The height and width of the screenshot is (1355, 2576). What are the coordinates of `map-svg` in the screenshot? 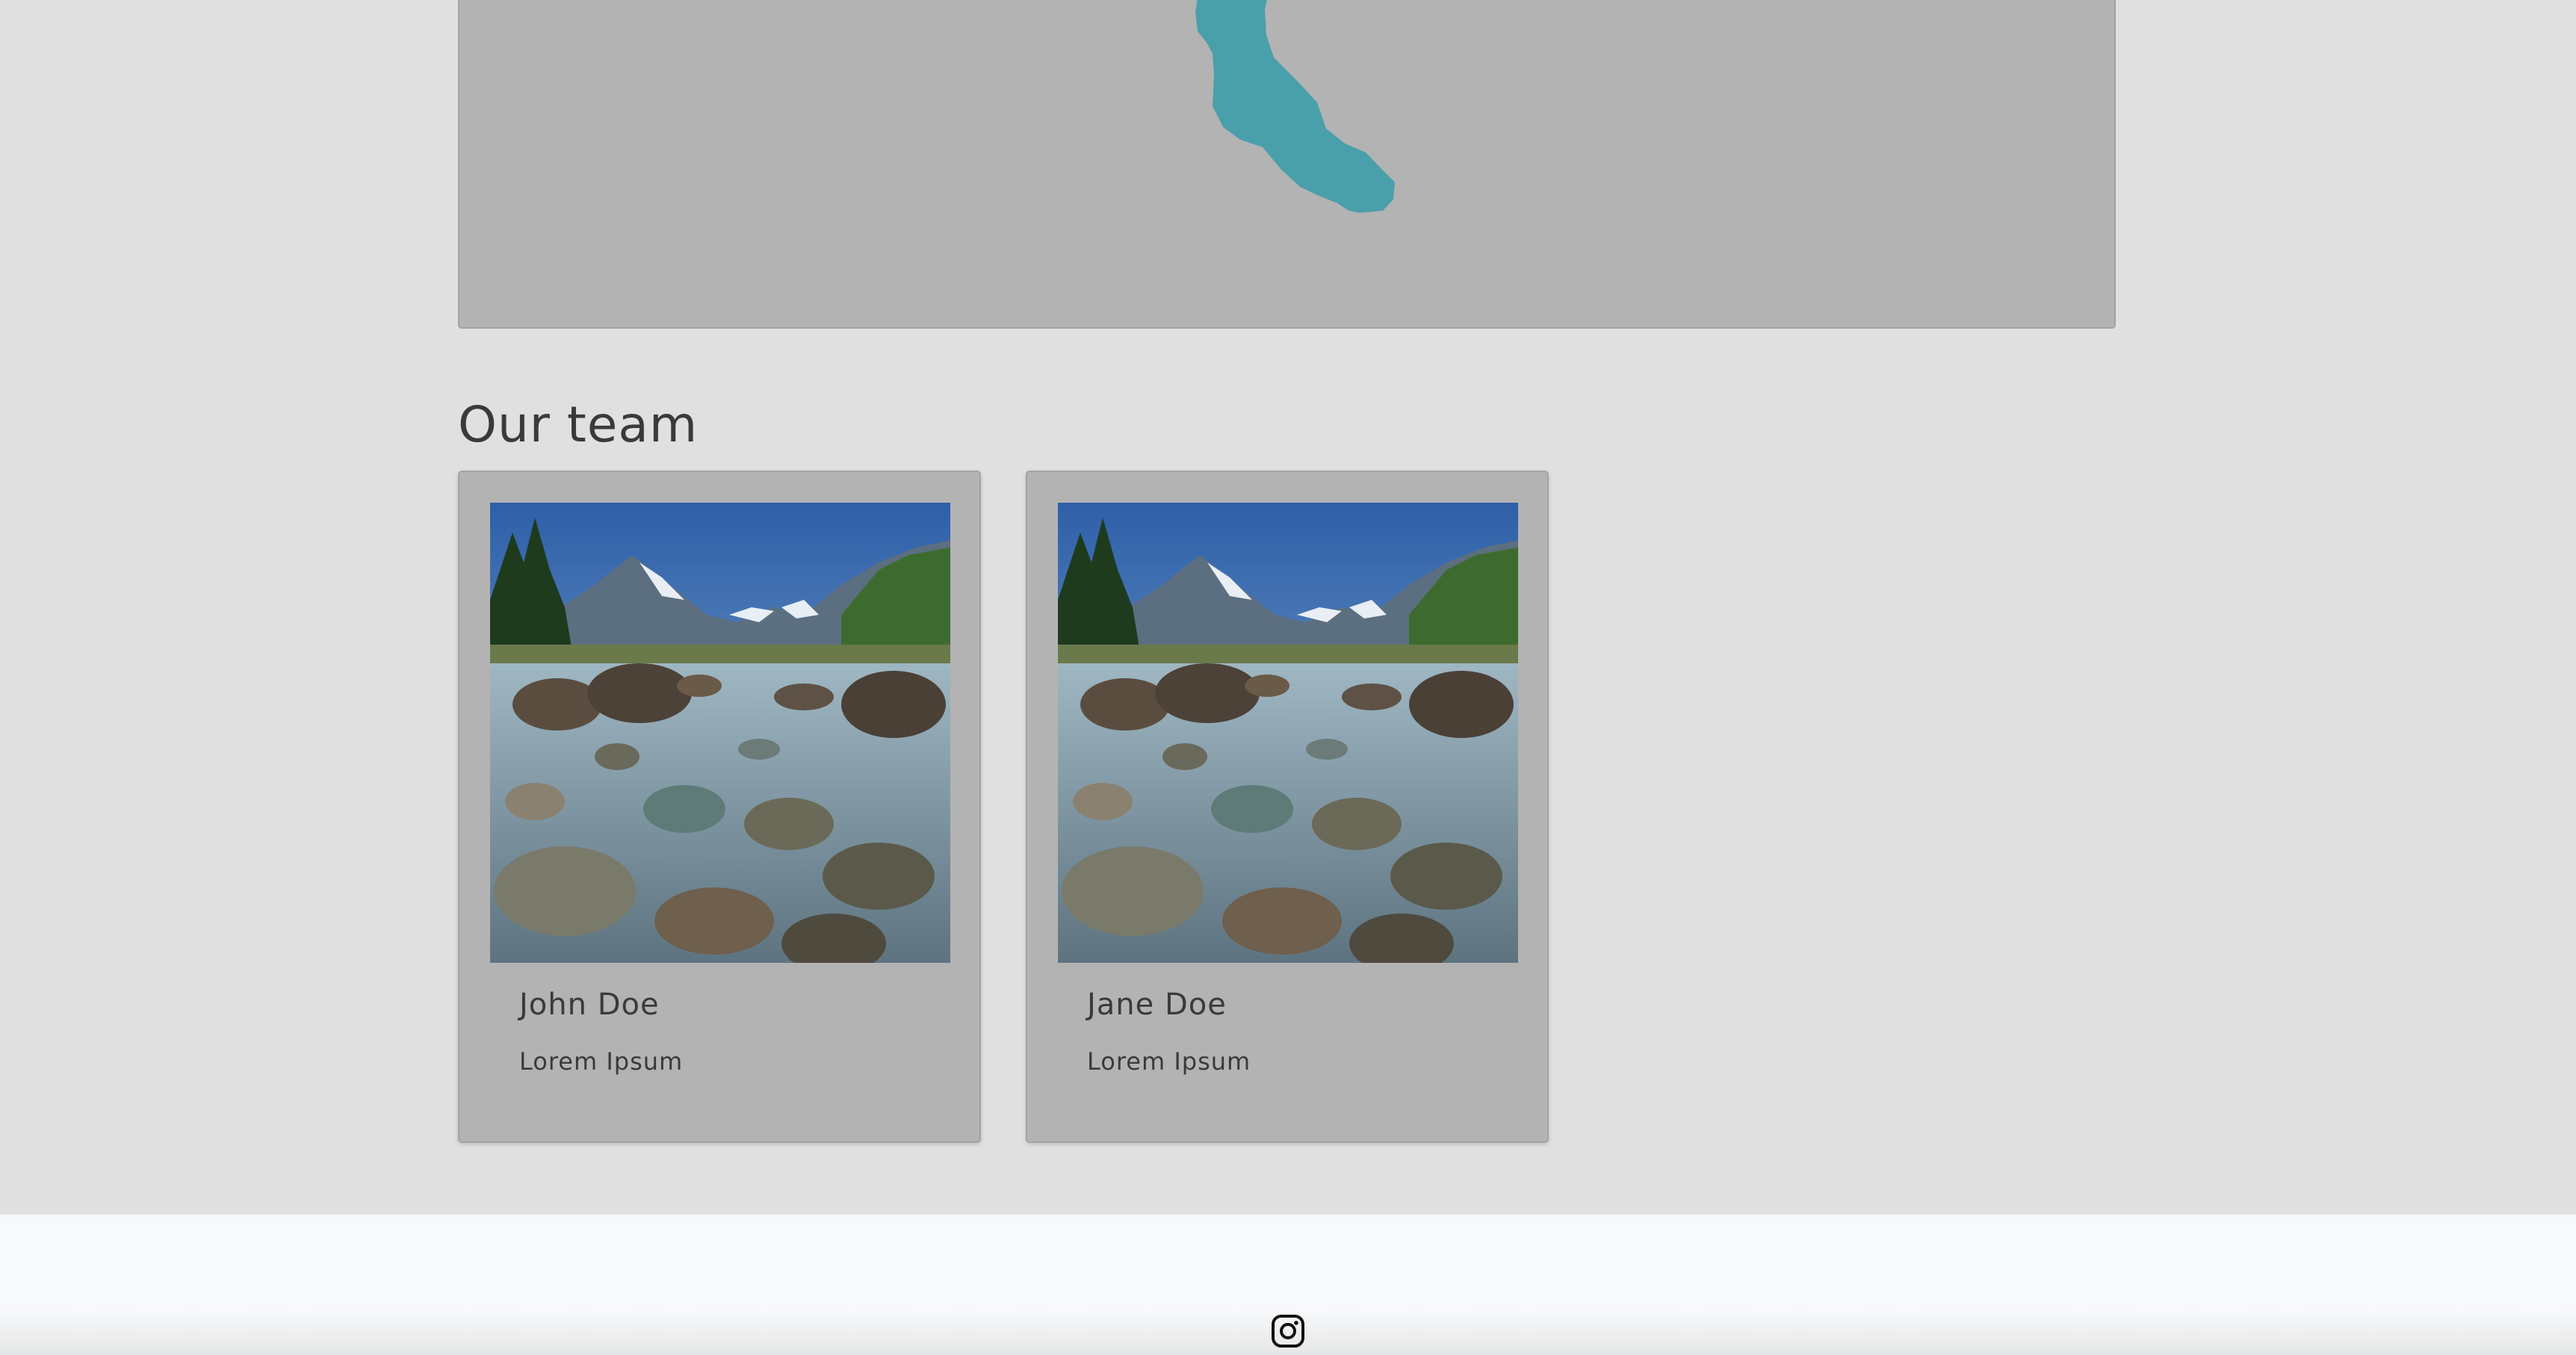 It's located at (1295, 107).